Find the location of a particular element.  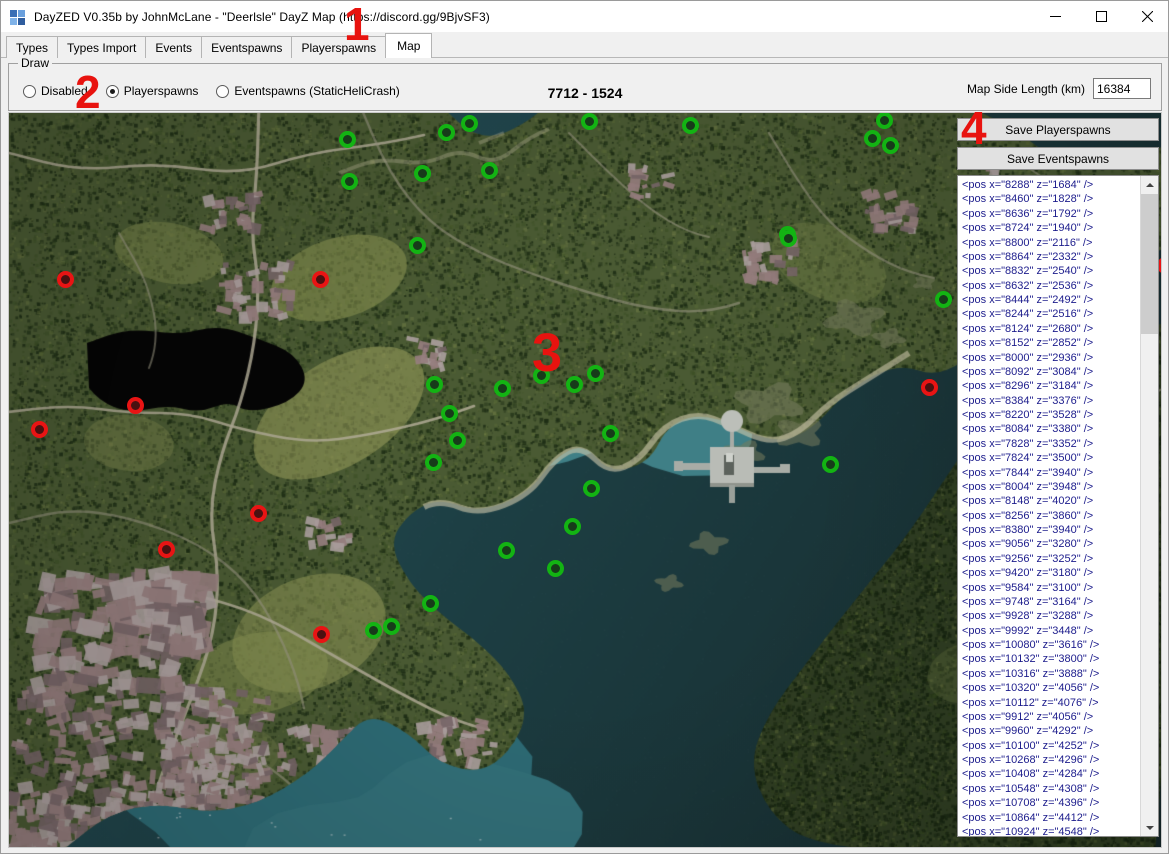

spawn-list-item: <pos x="8832" z="2540" /> is located at coordinates (1051, 271).